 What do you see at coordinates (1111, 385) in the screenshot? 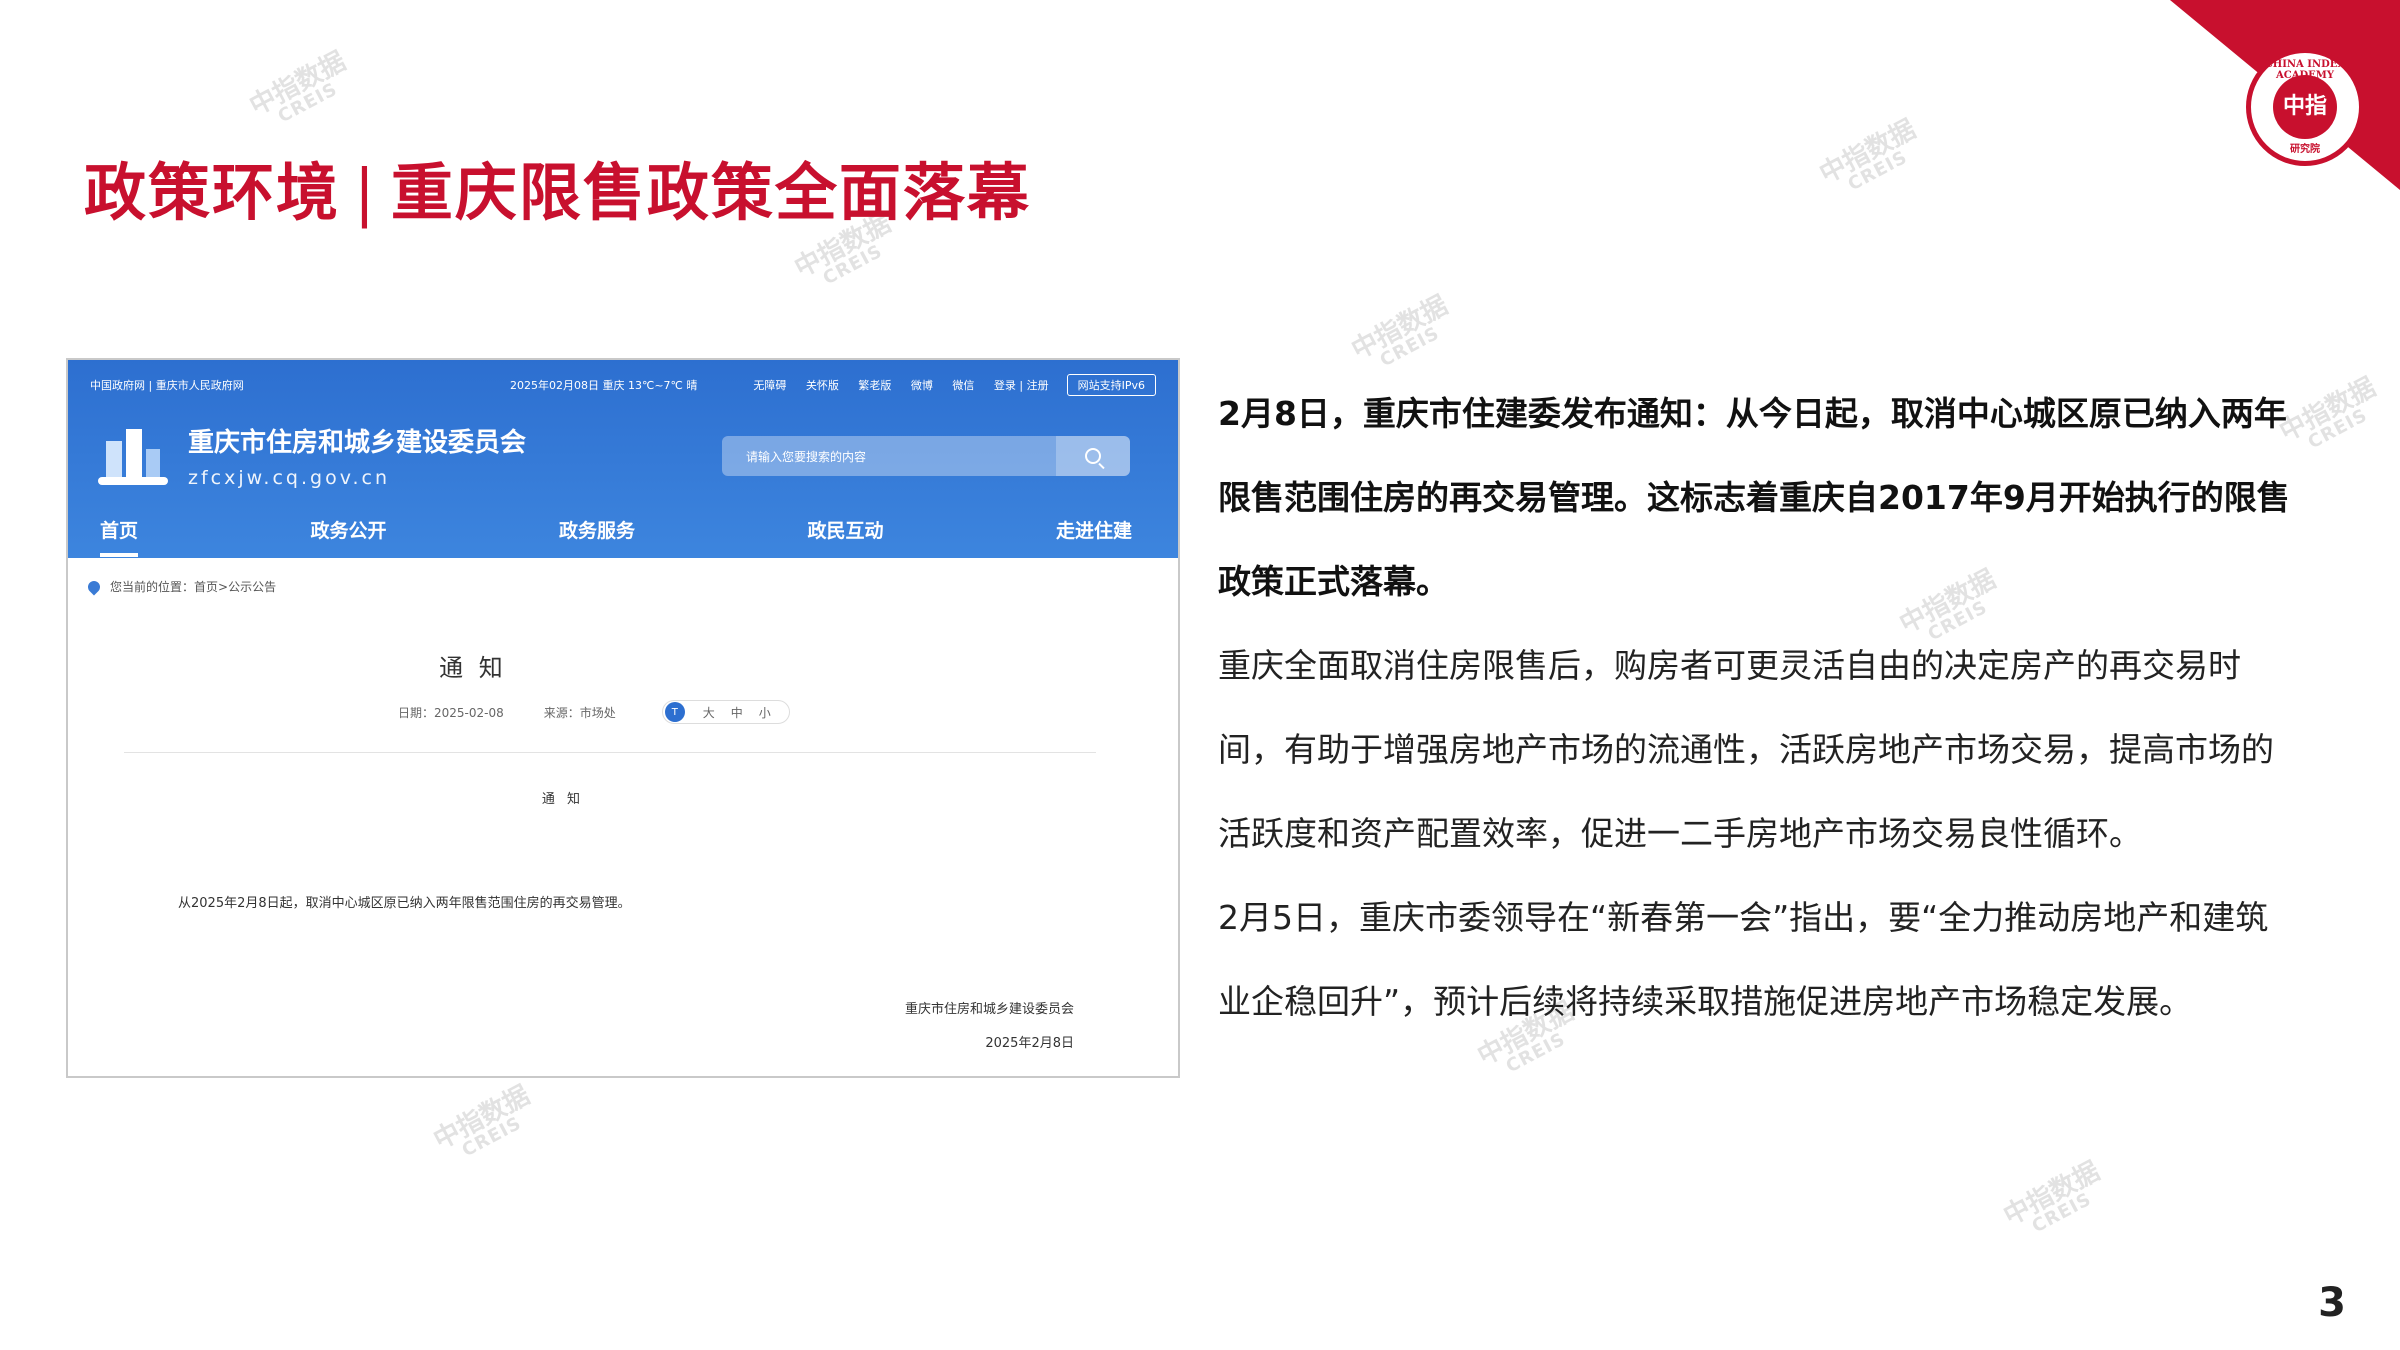
I see `ipv6-badge: 网站支持IPv6` at bounding box center [1111, 385].